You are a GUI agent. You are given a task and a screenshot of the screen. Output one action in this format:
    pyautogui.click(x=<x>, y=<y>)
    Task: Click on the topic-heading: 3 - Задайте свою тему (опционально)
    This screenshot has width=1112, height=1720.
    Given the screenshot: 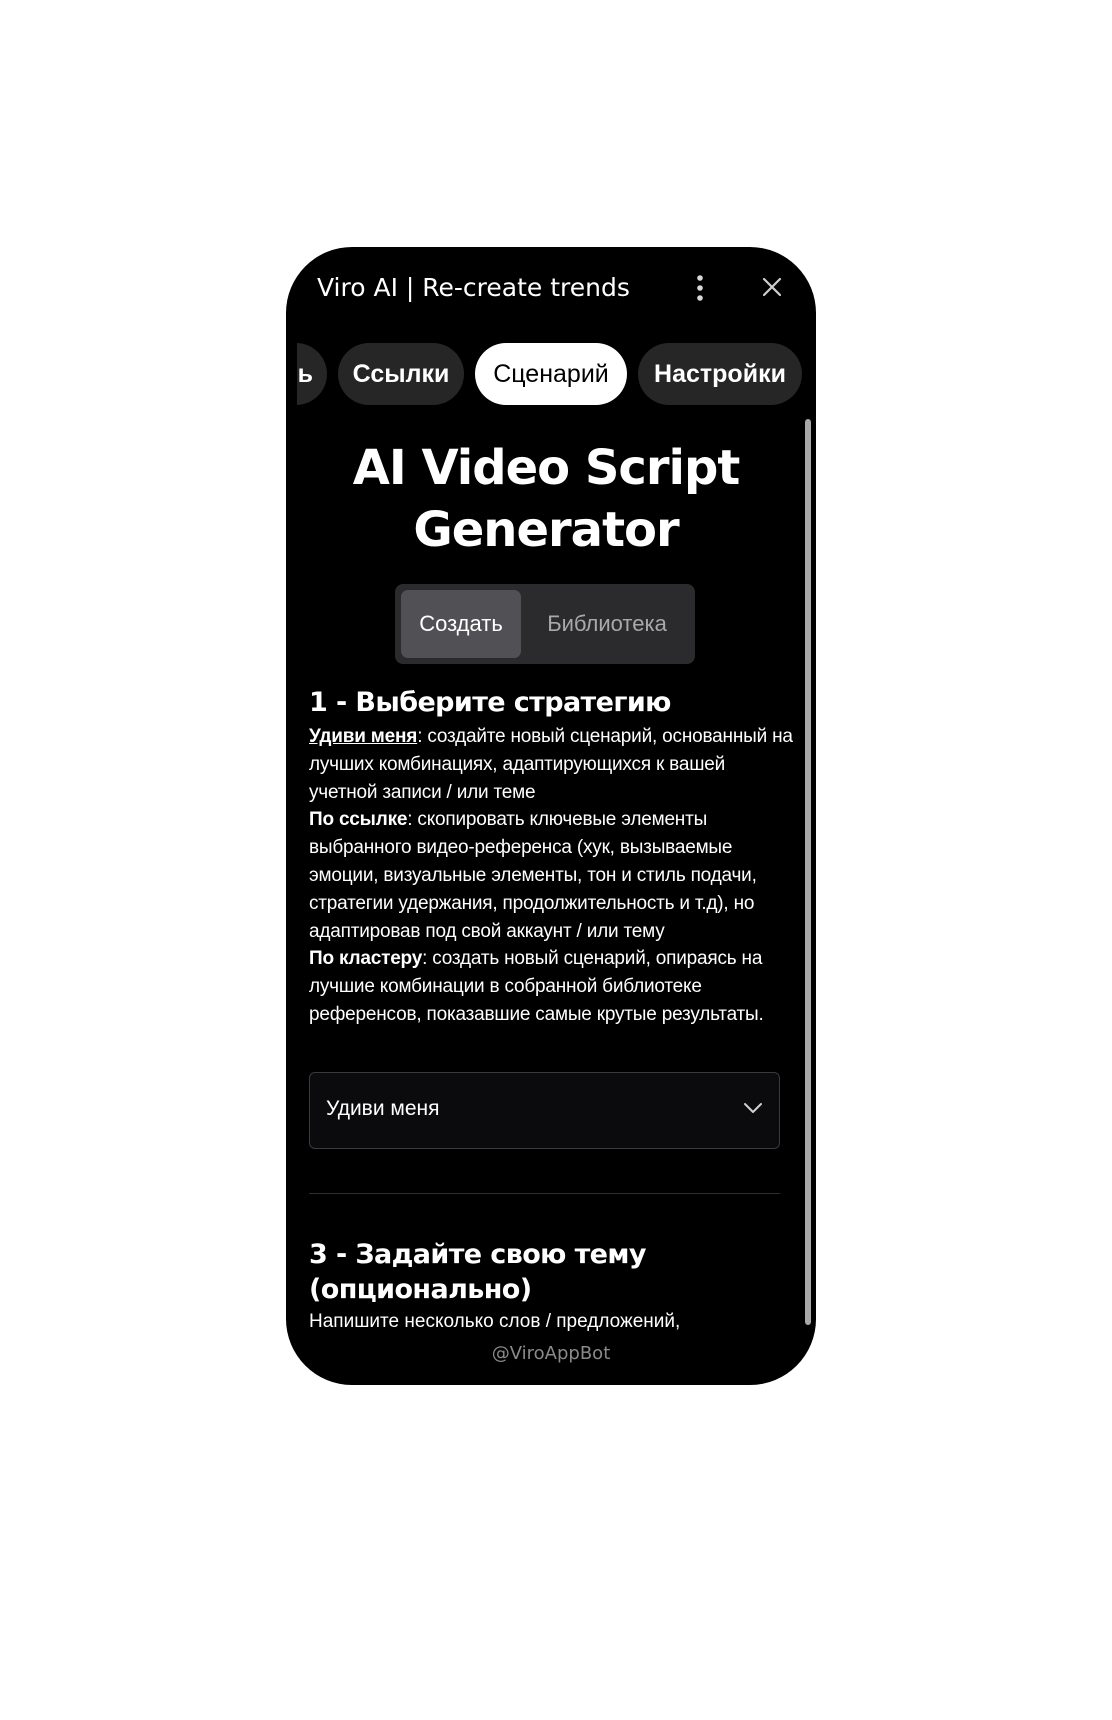 What is the action you would take?
    pyautogui.click(x=477, y=1272)
    